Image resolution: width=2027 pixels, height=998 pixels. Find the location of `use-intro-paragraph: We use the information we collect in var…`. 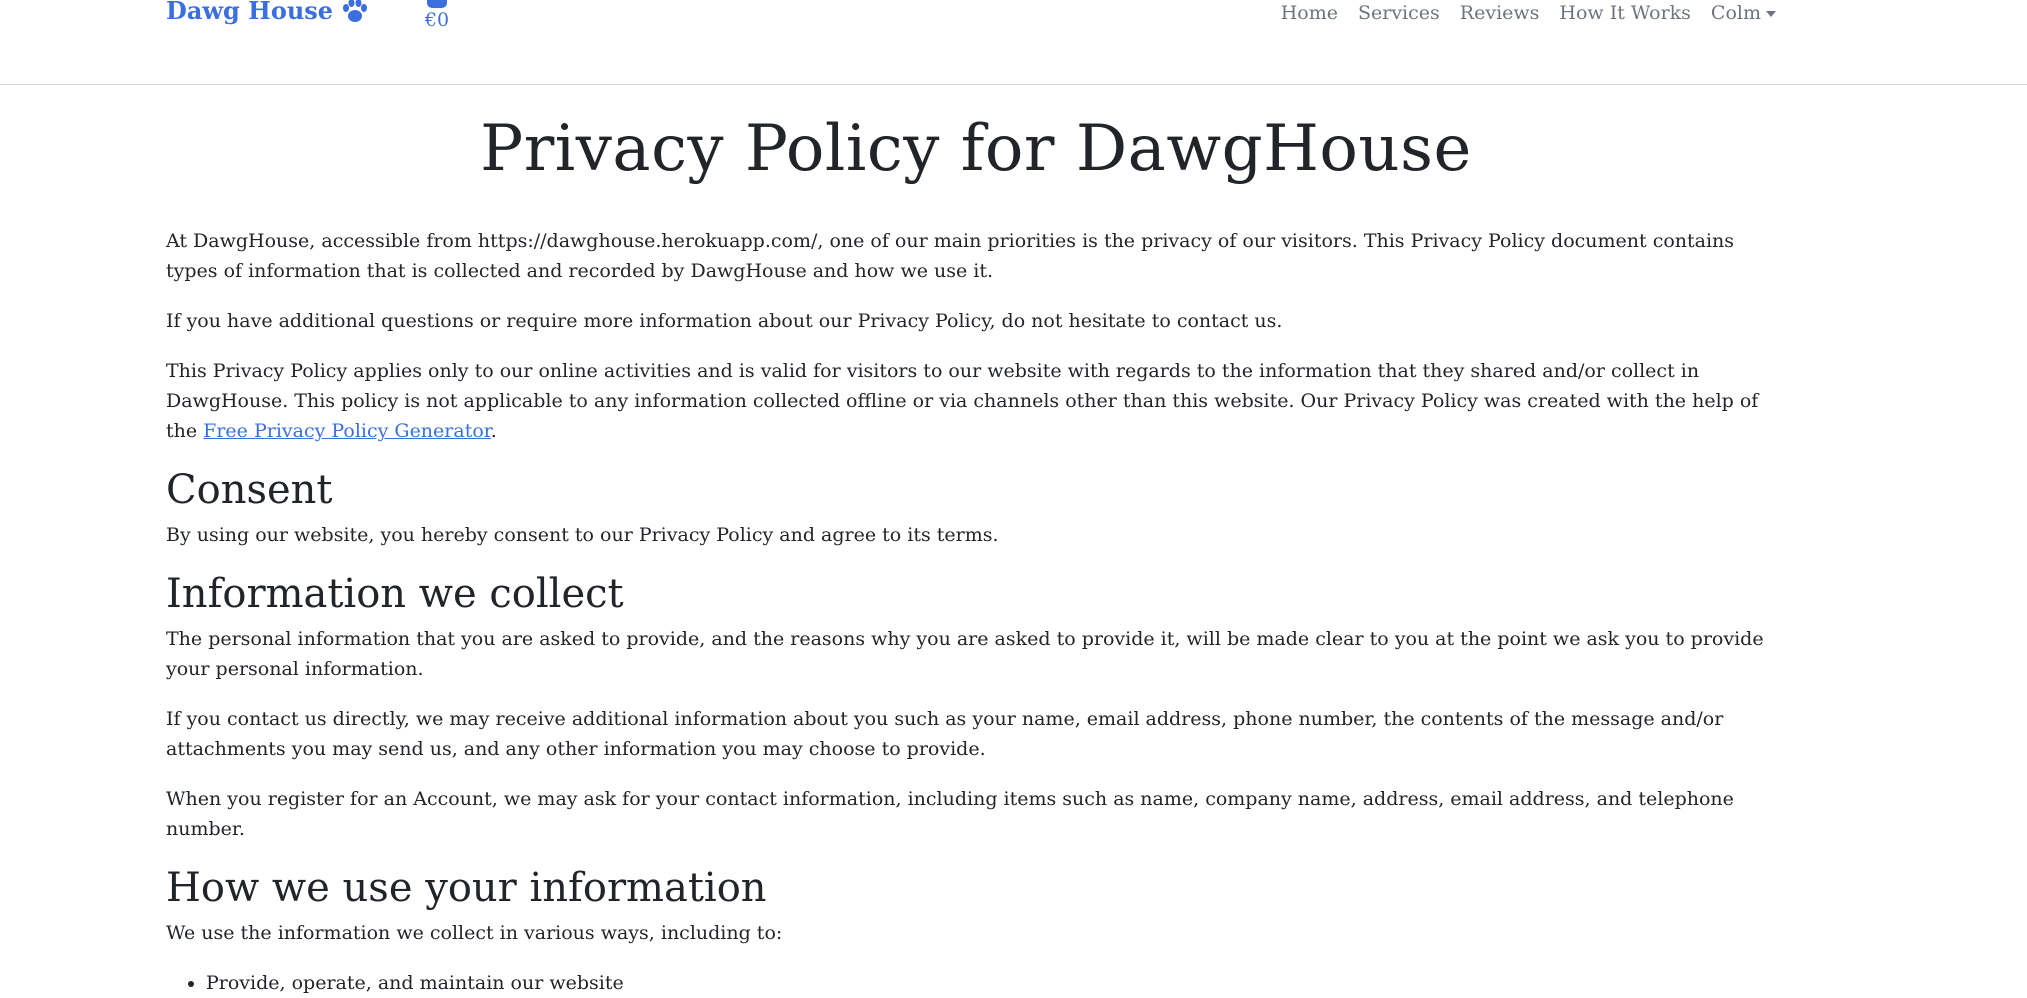

use-intro-paragraph: We use the information we collect in var… is located at coordinates (474, 933).